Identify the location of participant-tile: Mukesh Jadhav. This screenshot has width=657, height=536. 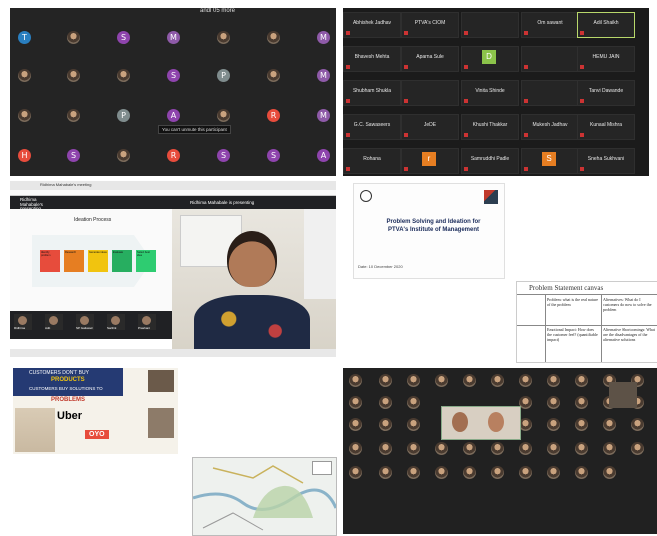
(550, 127).